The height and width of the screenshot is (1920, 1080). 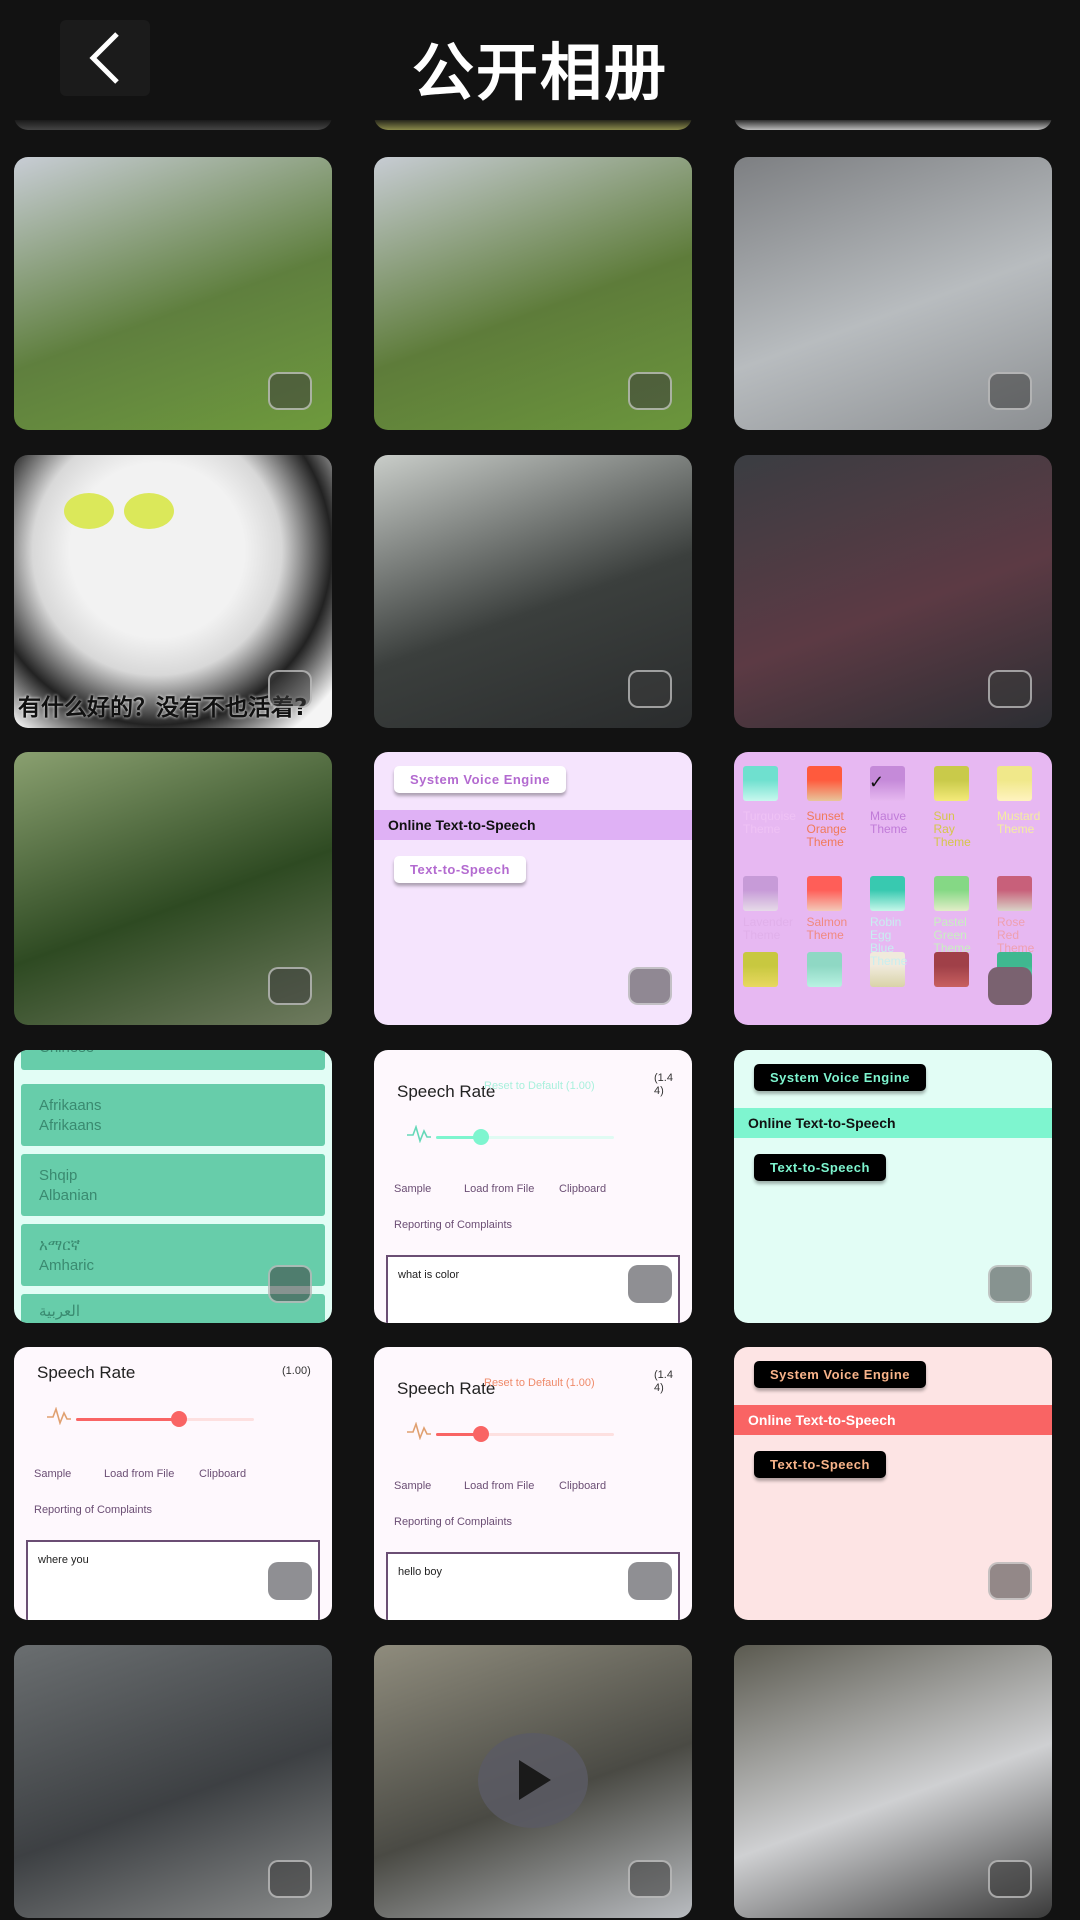 What do you see at coordinates (1016, 935) in the screenshot?
I see `theme-label: Rose Red Theme` at bounding box center [1016, 935].